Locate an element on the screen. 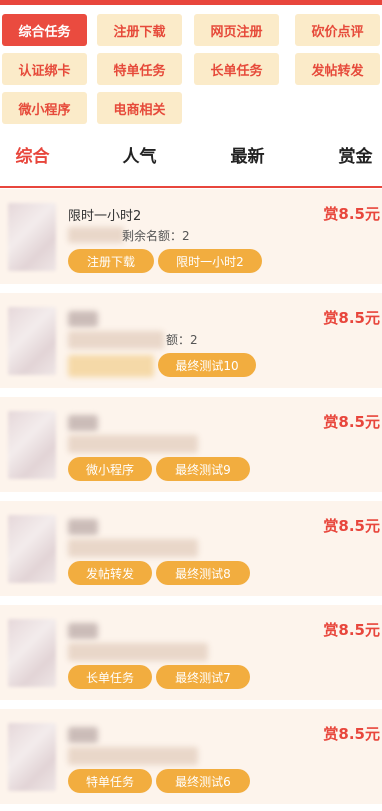 Image resolution: width=382 pixels, height=811 pixels. category-chip-register-download: 注册下载 is located at coordinates (139, 30).